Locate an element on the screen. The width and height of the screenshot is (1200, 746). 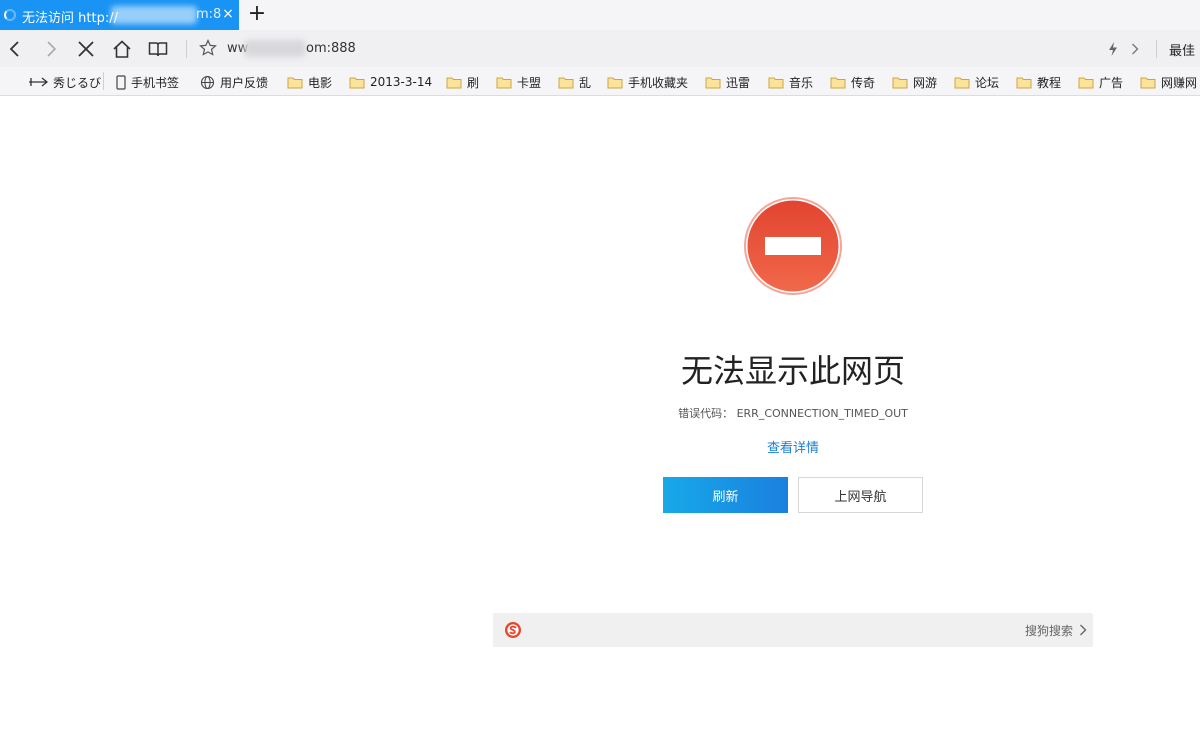
book-icon is located at coordinates (158, 49).